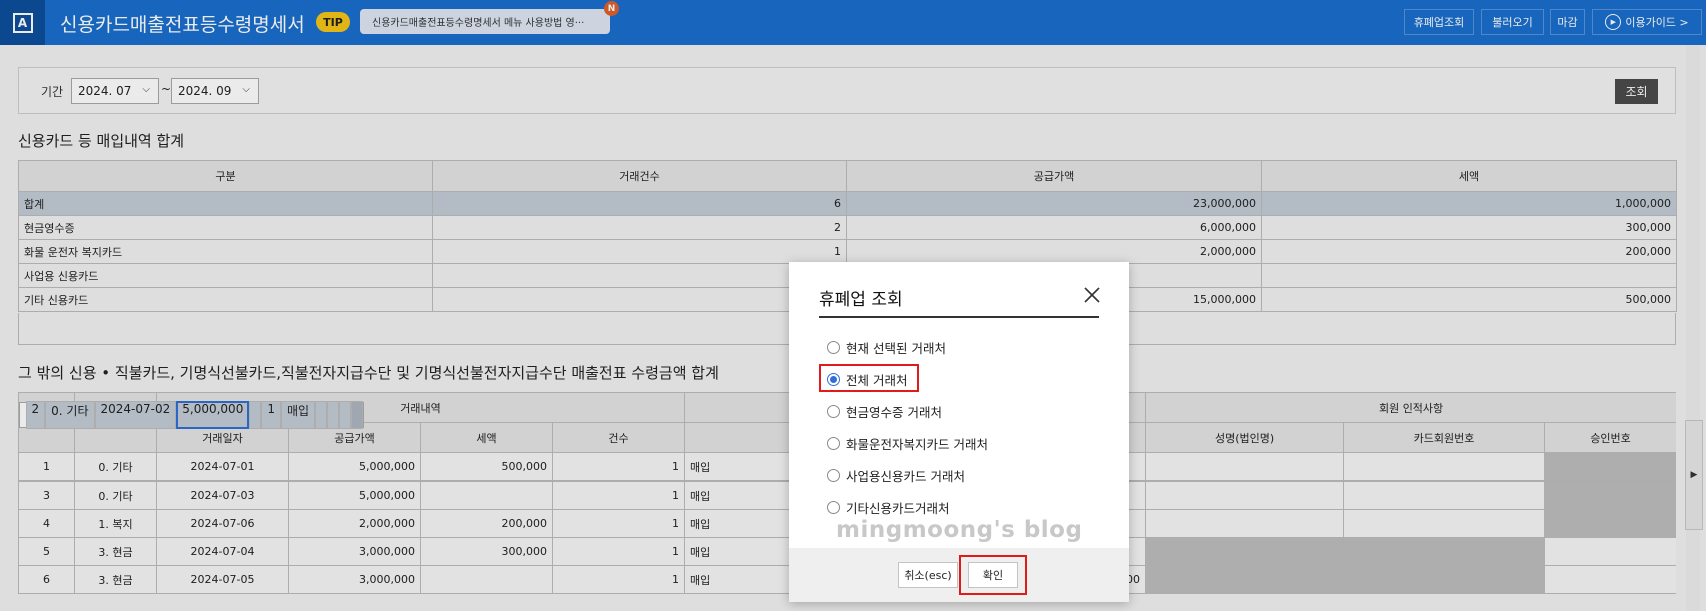 This screenshot has width=1706, height=611. Describe the element at coordinates (896, 348) in the screenshot. I see `radio-label: 현재 선택된 거래처` at that location.